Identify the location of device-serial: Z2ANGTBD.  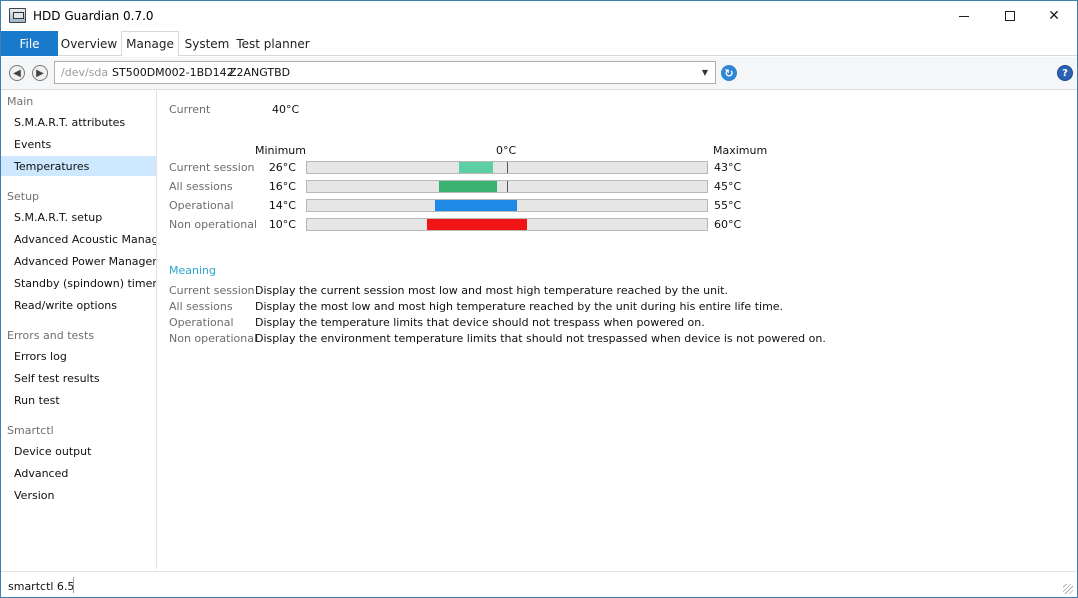
(260, 72).